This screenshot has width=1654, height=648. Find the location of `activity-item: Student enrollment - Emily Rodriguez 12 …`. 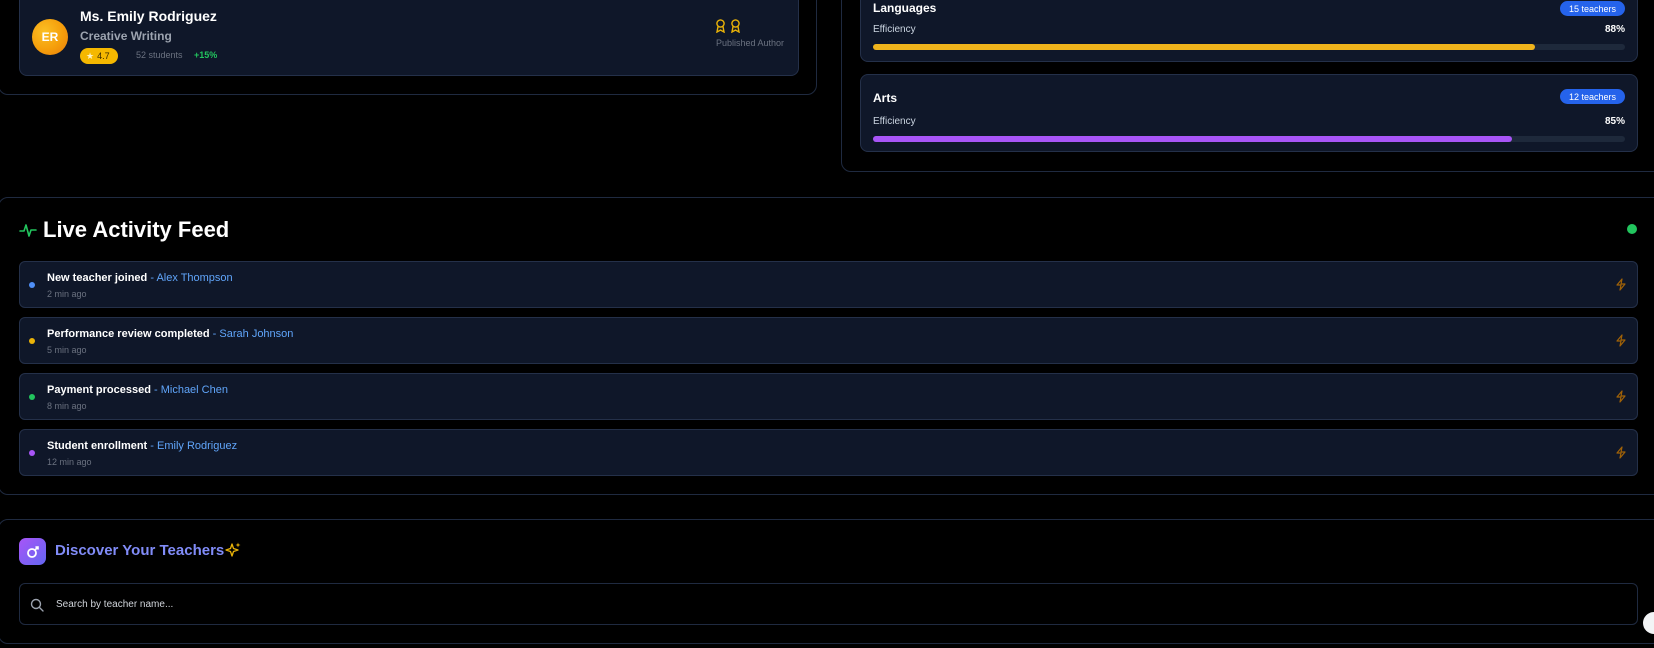

activity-item: Student enrollment - Emily Rodriguez 12 … is located at coordinates (828, 452).